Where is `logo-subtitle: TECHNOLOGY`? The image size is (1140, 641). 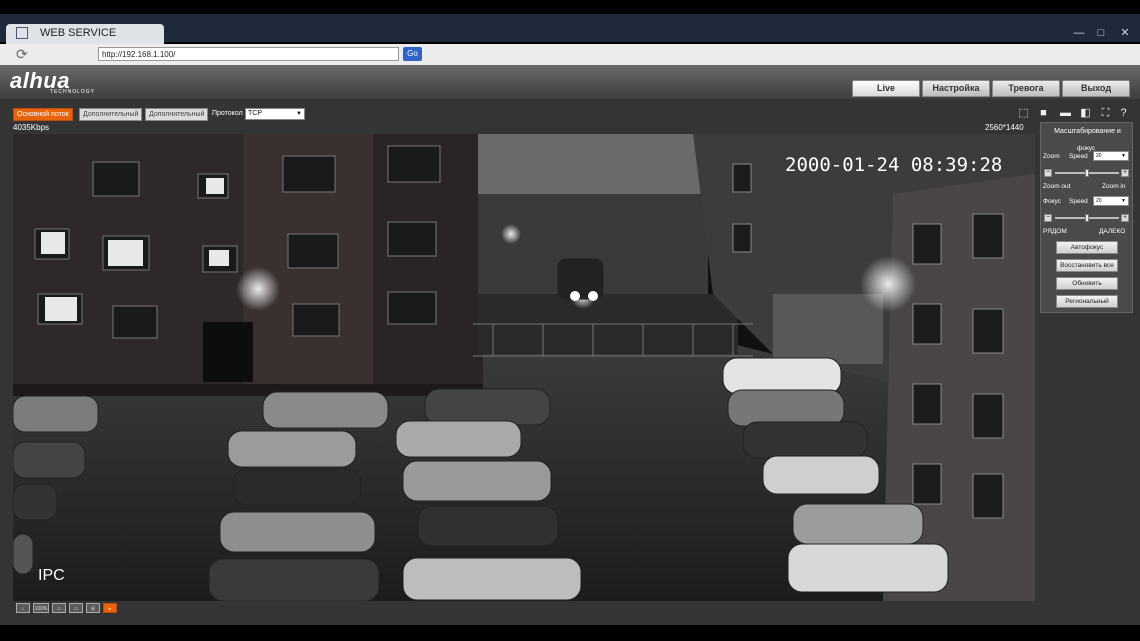
logo-subtitle: TECHNOLOGY is located at coordinates (73, 92).